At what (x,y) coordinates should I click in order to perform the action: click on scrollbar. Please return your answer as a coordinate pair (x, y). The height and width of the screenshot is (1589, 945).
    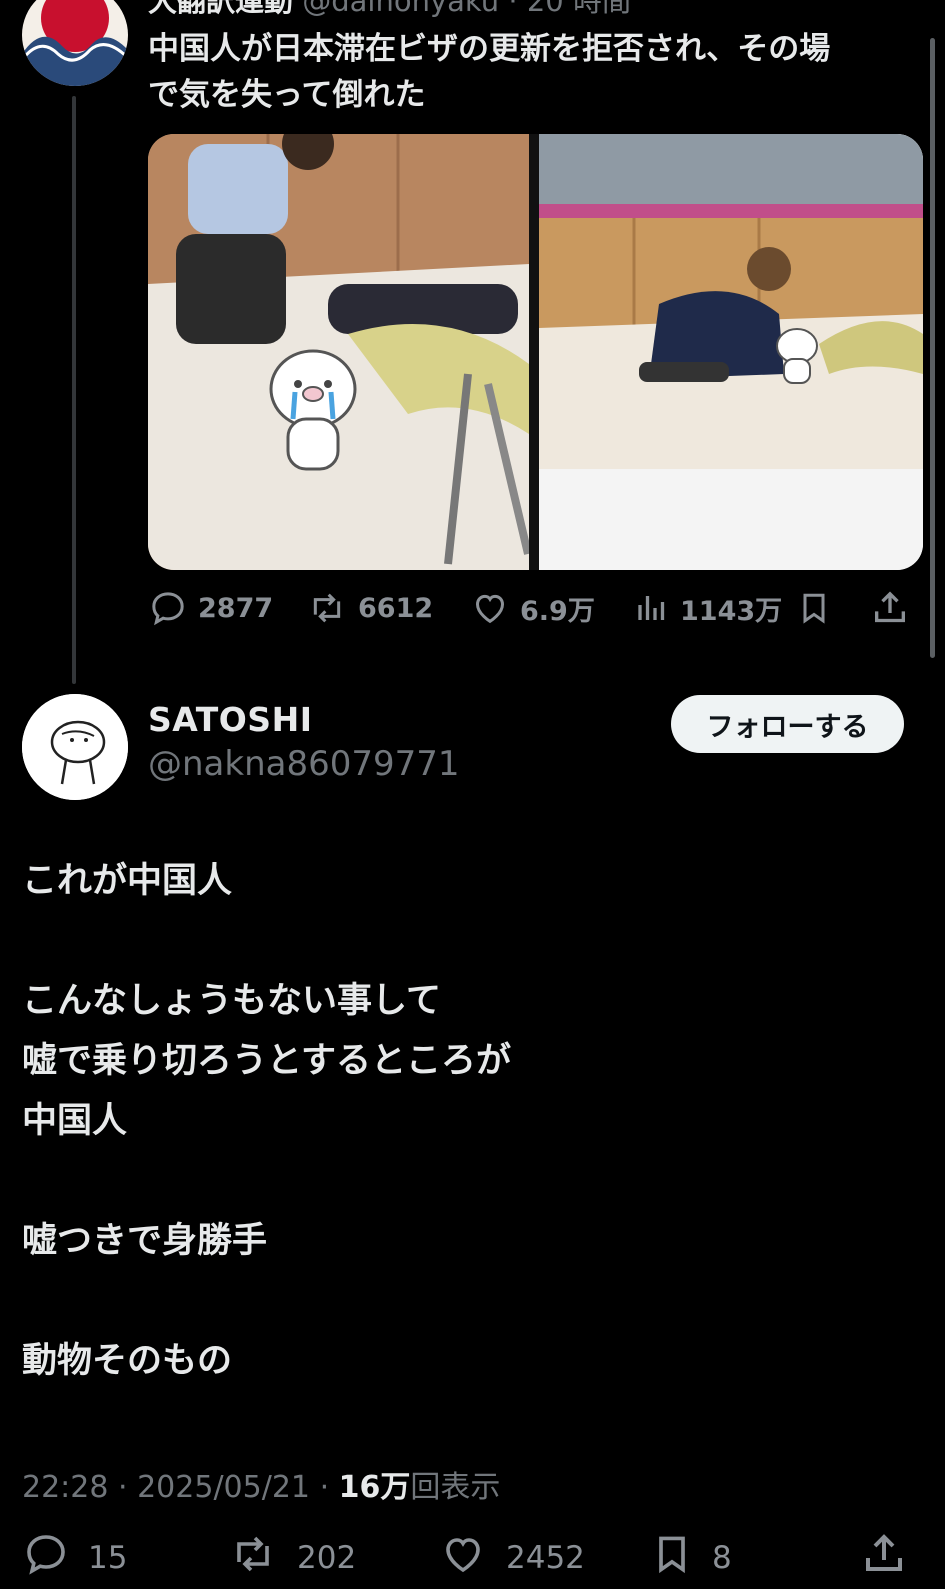
    Looking at the image, I should click on (932, 348).